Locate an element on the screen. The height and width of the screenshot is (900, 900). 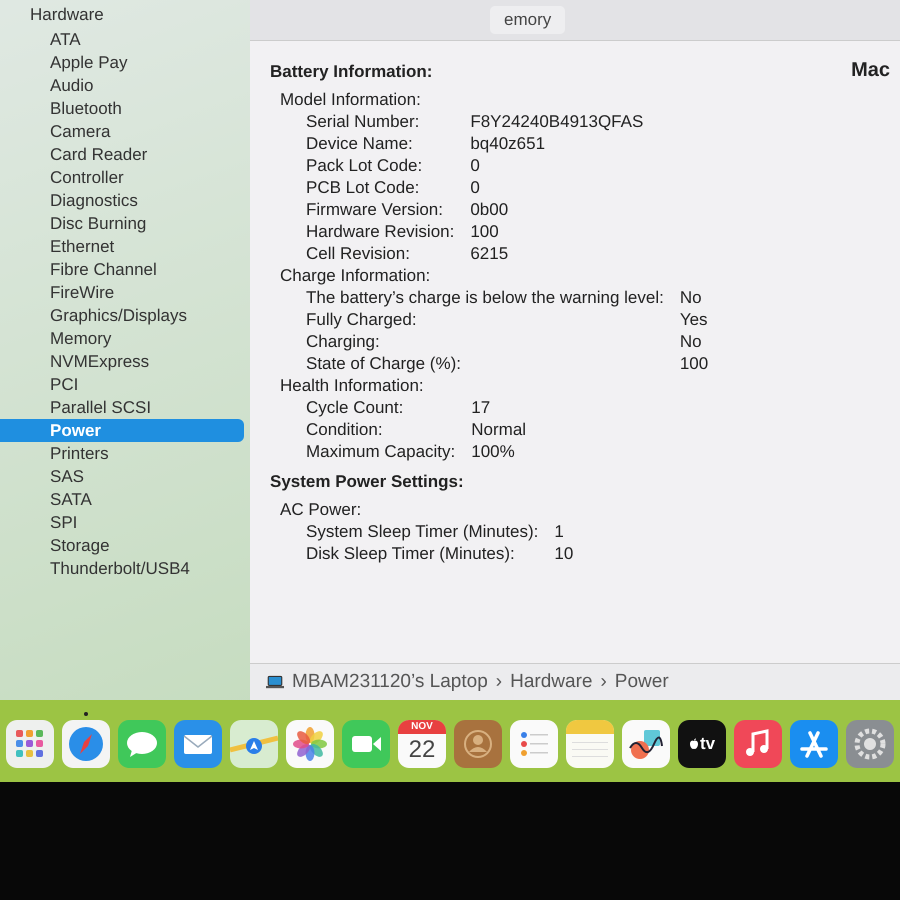
sidebar-item: Controller is located at coordinates (122, 177).